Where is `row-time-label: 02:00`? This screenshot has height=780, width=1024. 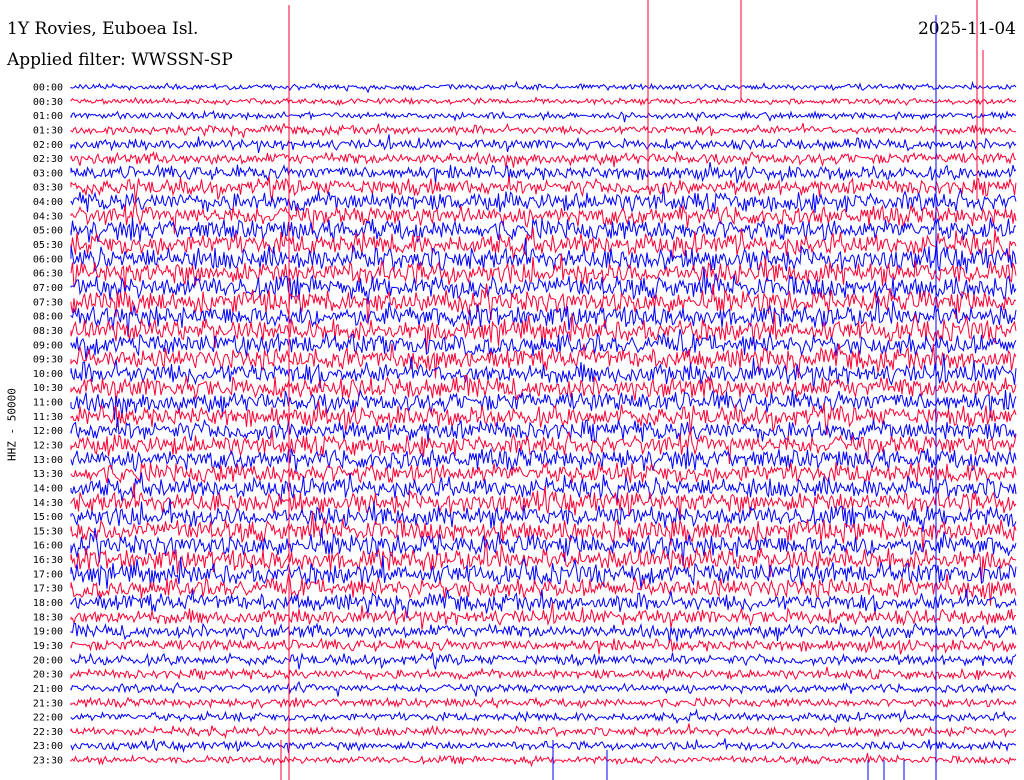
row-time-label: 02:00 is located at coordinates (48, 145).